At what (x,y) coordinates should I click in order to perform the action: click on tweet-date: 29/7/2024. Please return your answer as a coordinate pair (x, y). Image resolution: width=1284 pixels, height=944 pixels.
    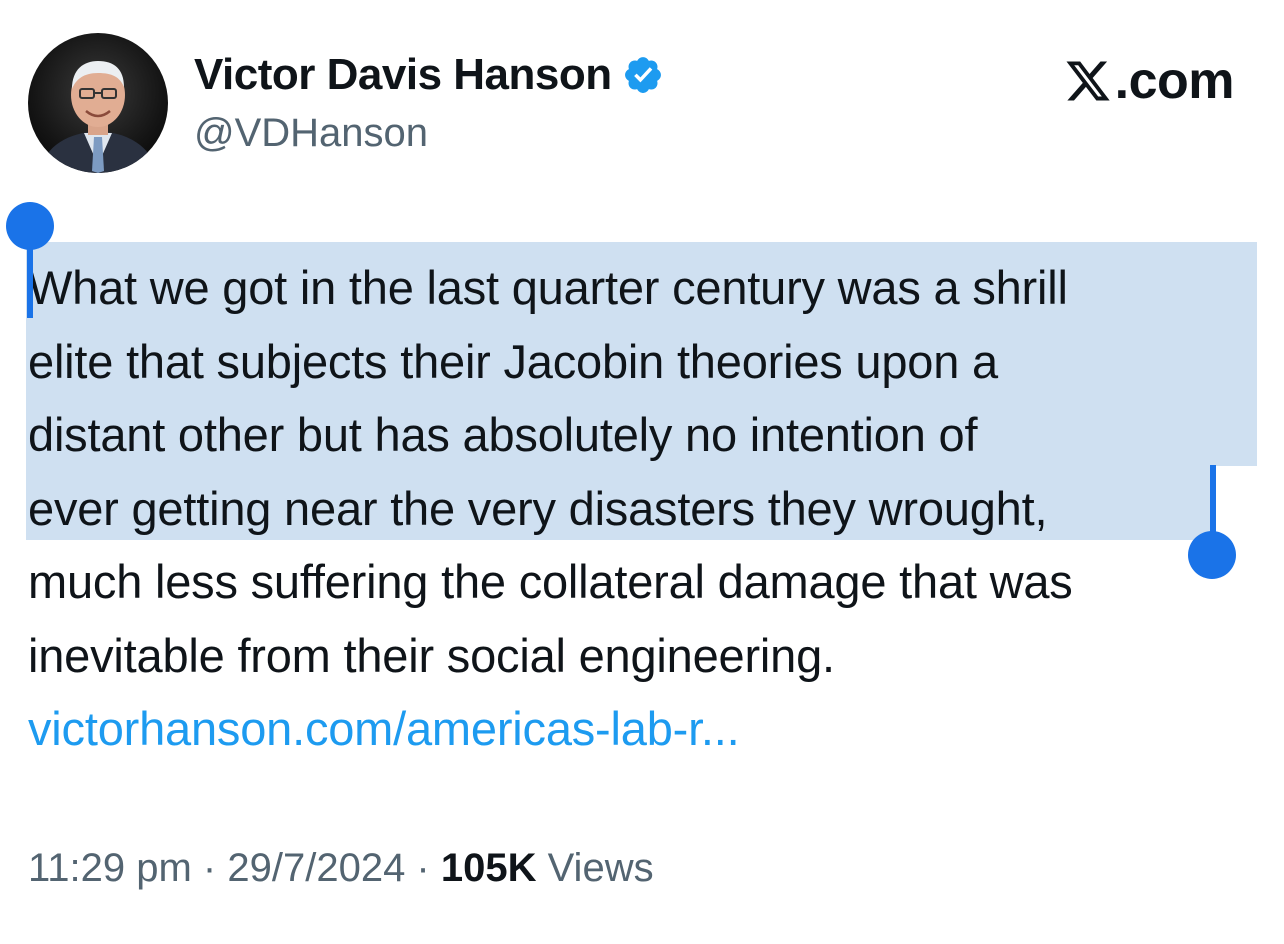
    Looking at the image, I should click on (316, 868).